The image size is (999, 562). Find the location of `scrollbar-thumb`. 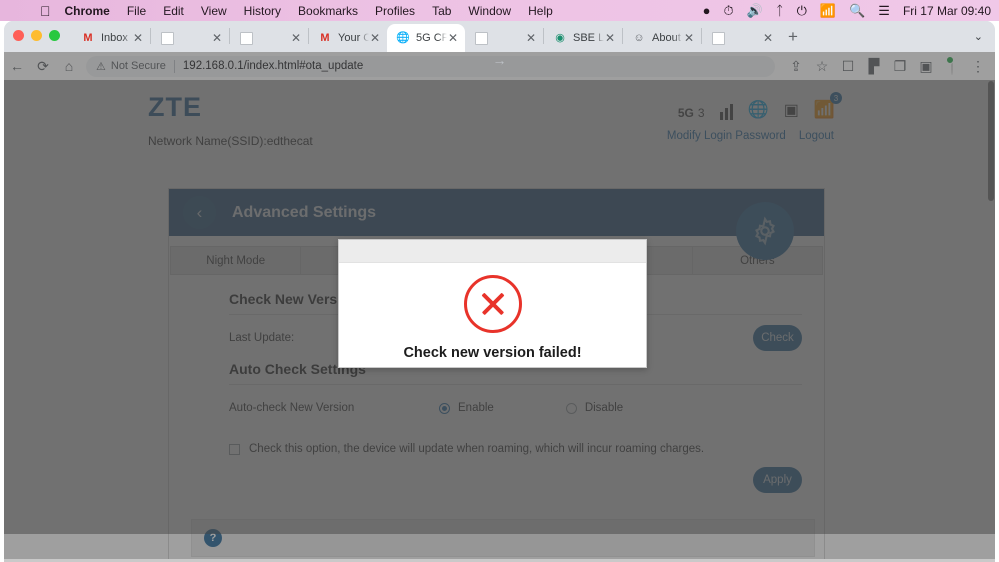

scrollbar-thumb is located at coordinates (991, 141).